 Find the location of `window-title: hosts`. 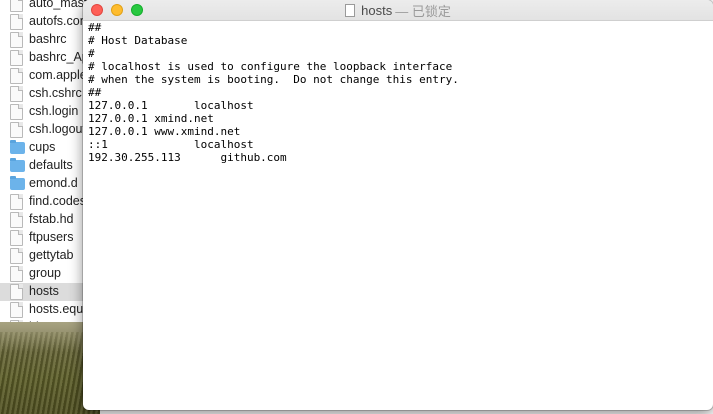

window-title: hosts is located at coordinates (376, 10).